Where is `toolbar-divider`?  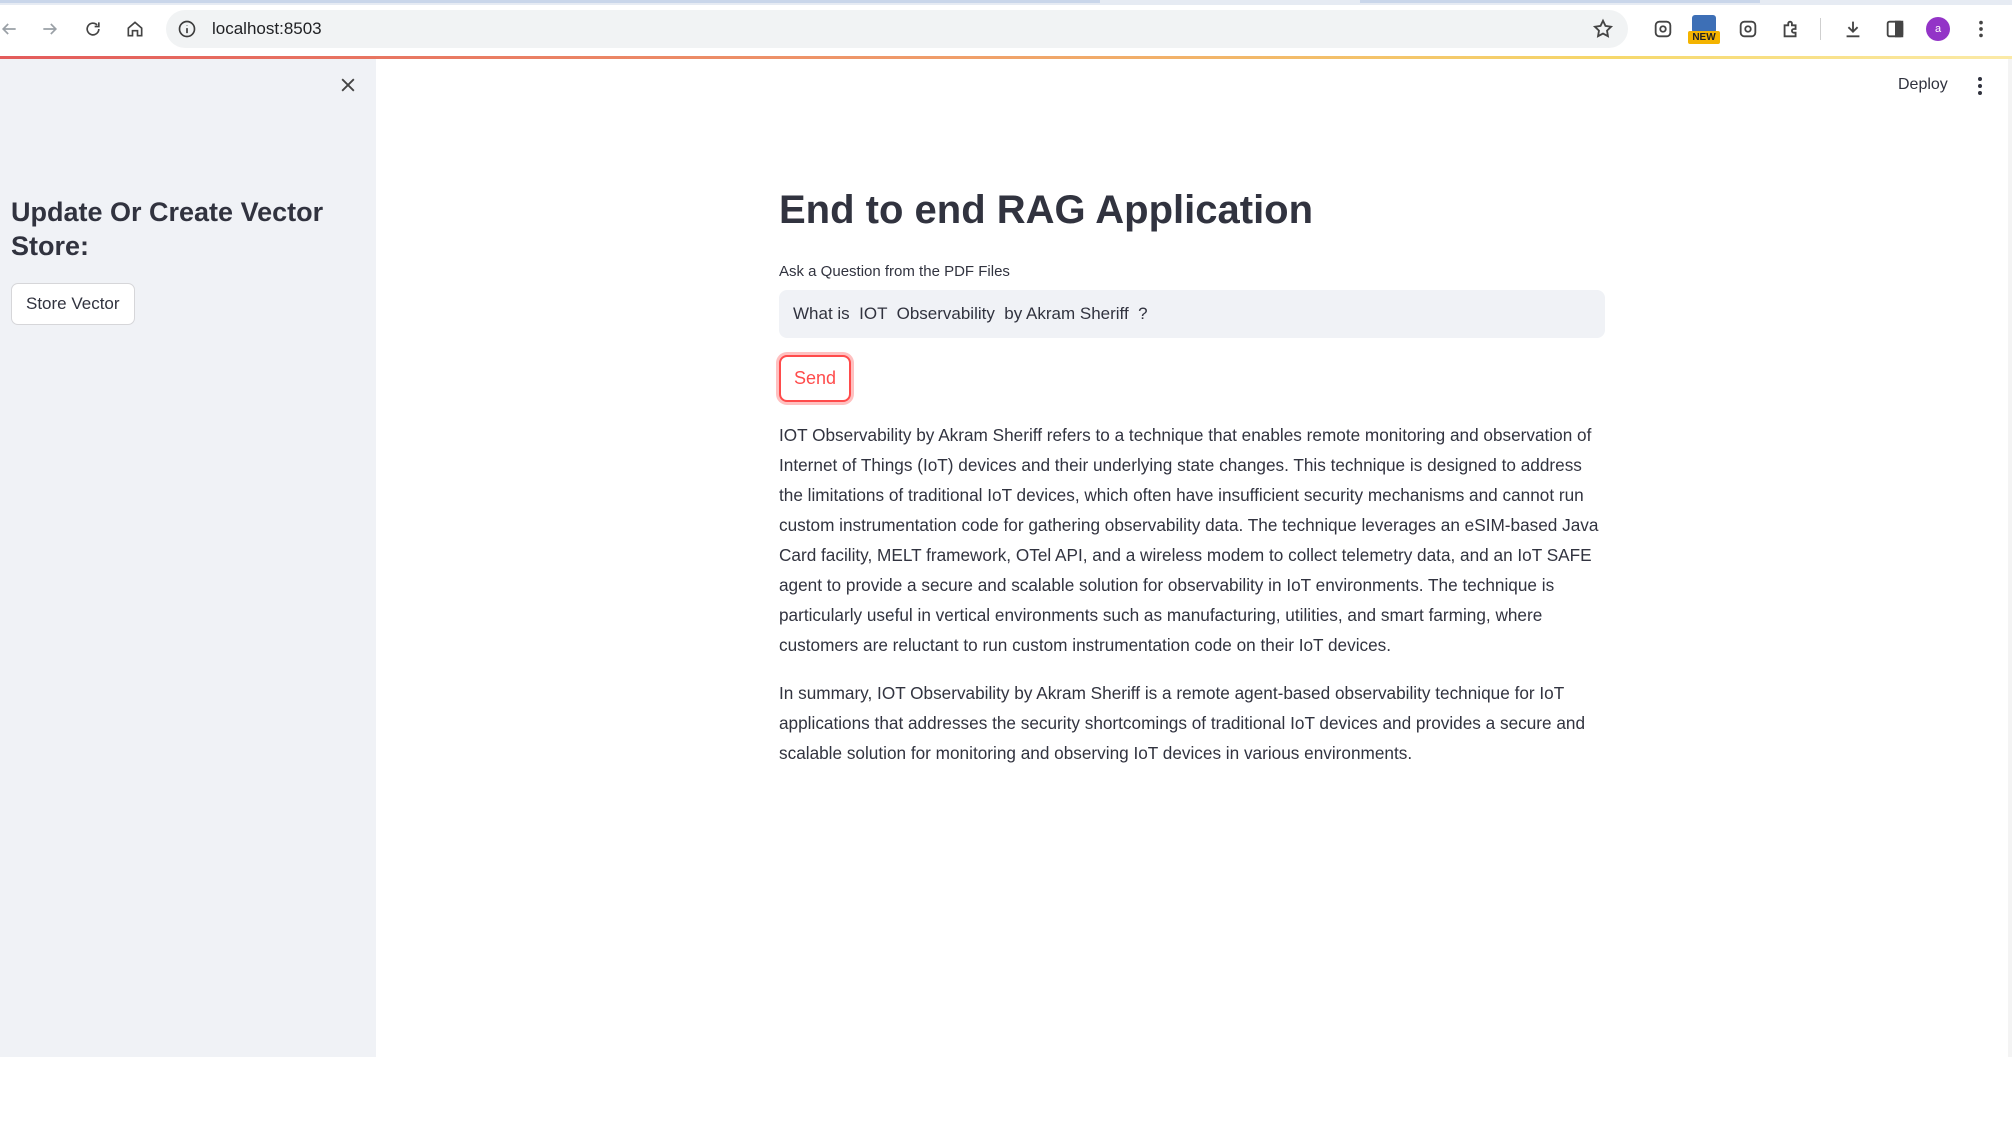 toolbar-divider is located at coordinates (1820, 29).